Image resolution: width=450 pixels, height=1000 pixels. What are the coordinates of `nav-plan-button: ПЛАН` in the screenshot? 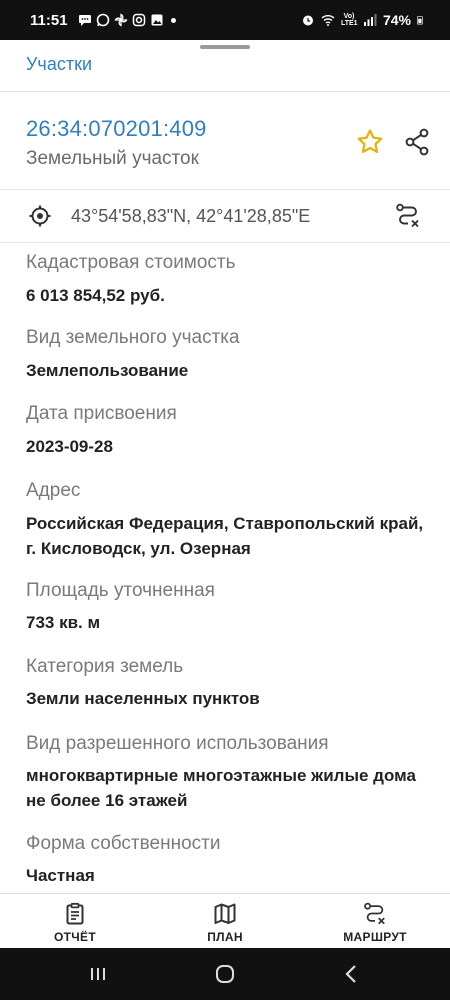 It's located at (225, 921).